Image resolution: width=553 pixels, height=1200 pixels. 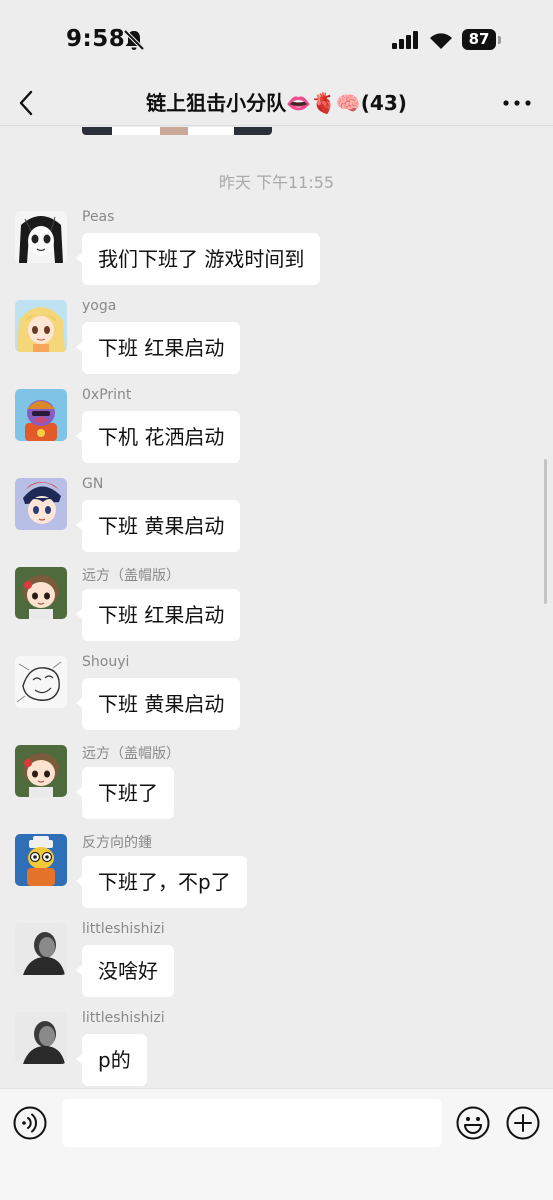 I want to click on sender-name: 0xPrint, so click(x=107, y=395).